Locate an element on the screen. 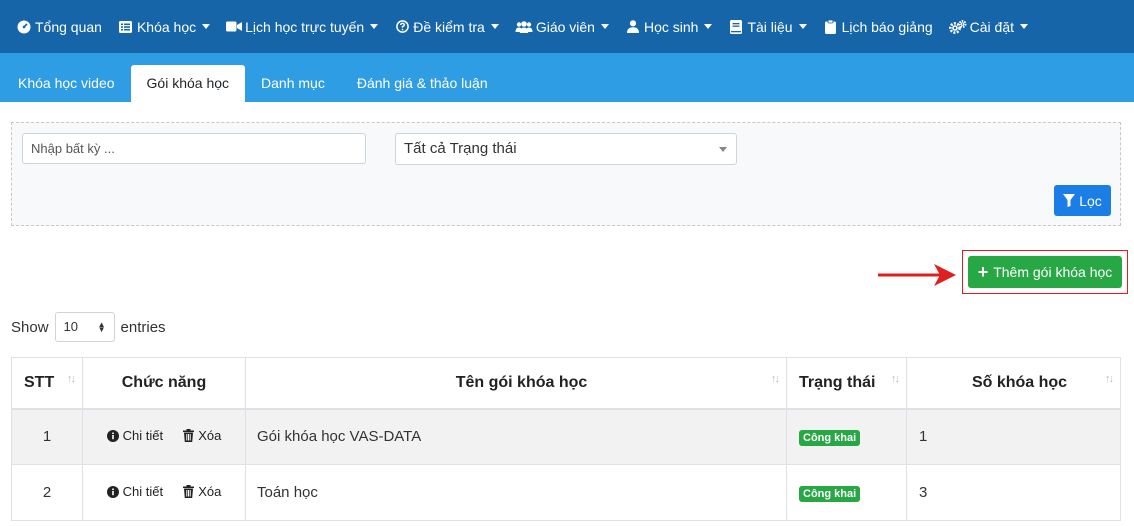 Image resolution: width=1134 pixels, height=526 pixels. nav-tests: Đề kiểm tra is located at coordinates (446, 27).